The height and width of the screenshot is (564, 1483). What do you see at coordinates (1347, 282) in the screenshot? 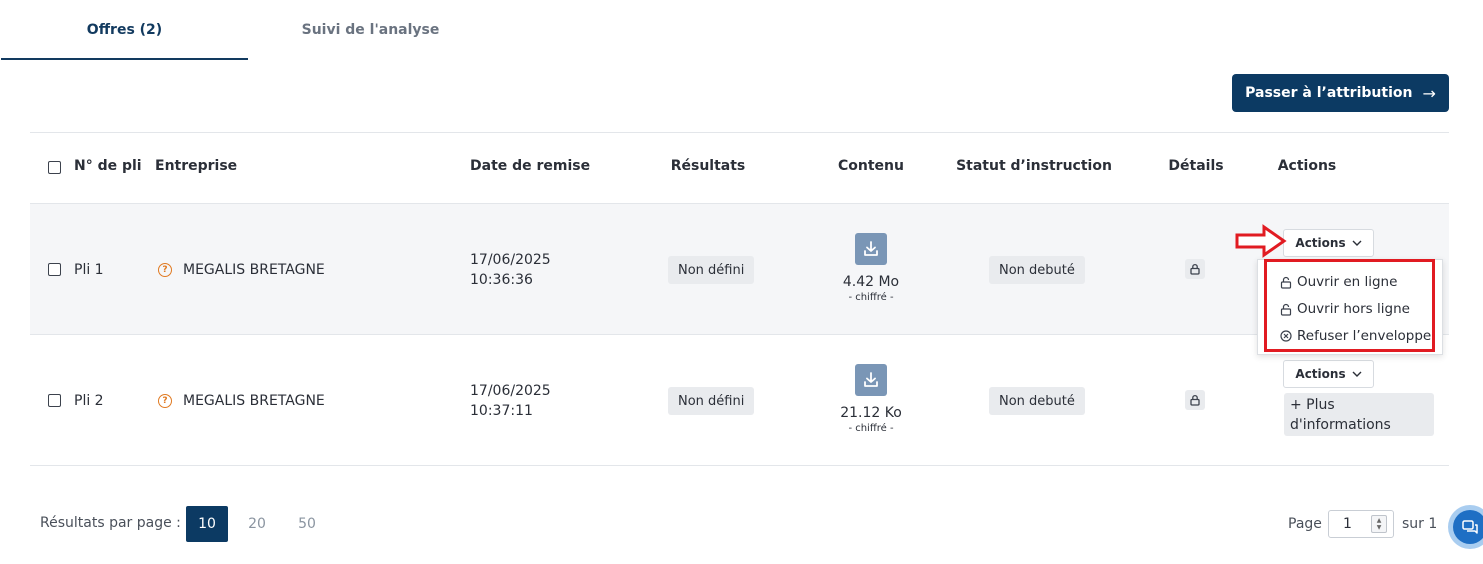
I see `menu-item-label: Ouvrir en ligne` at bounding box center [1347, 282].